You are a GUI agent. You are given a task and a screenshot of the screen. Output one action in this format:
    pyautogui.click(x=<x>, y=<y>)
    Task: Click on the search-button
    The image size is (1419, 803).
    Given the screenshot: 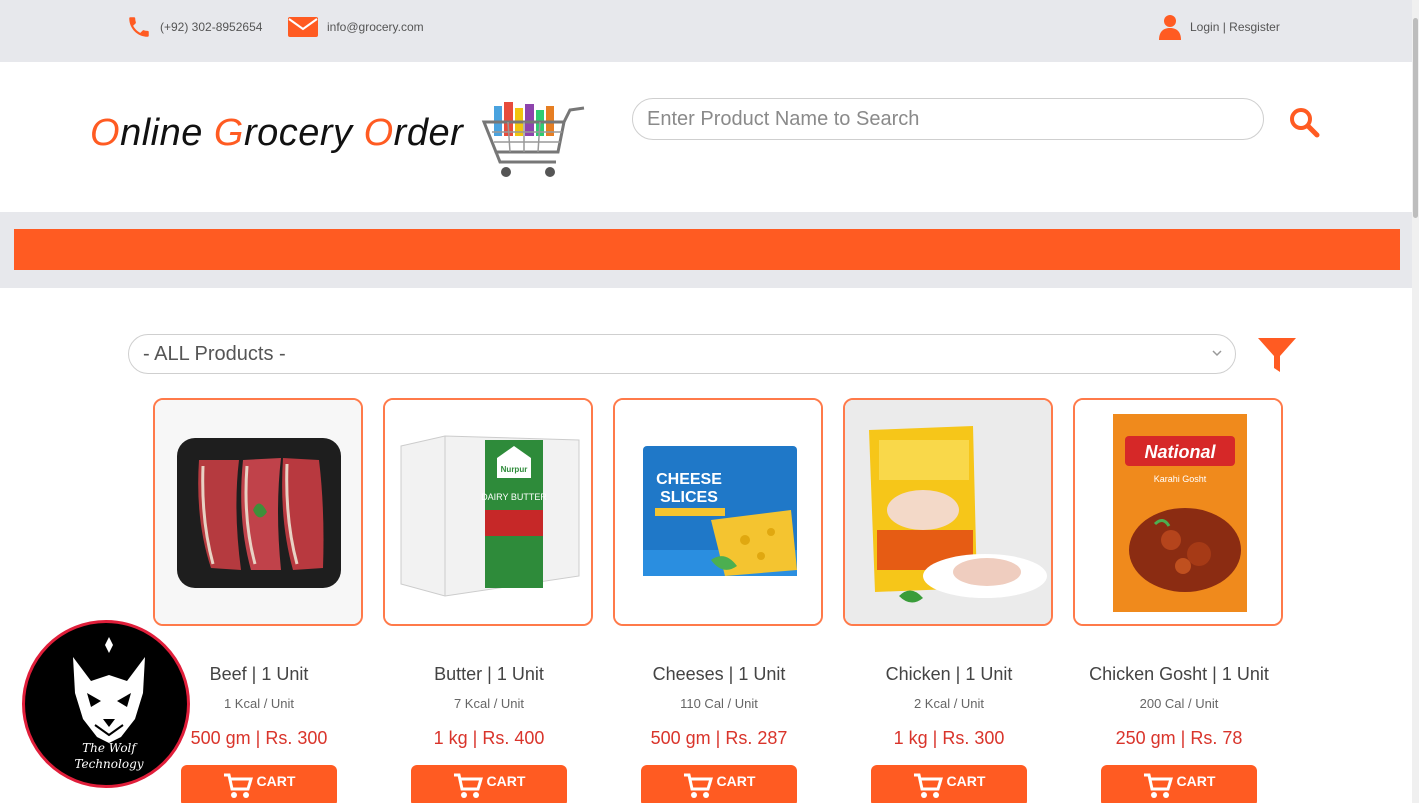 What is the action you would take?
    pyautogui.click(x=1304, y=122)
    